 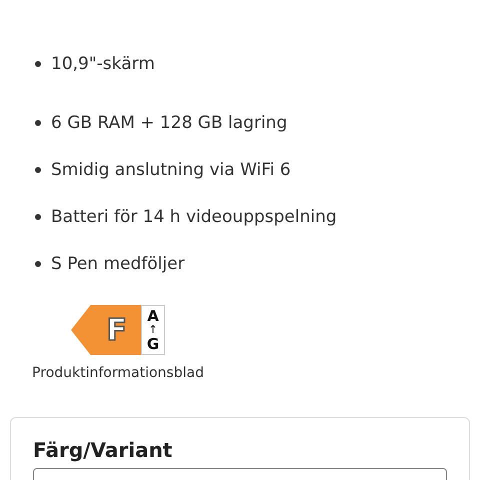 I want to click on feature-text: S Pen medföljer, so click(x=118, y=264).